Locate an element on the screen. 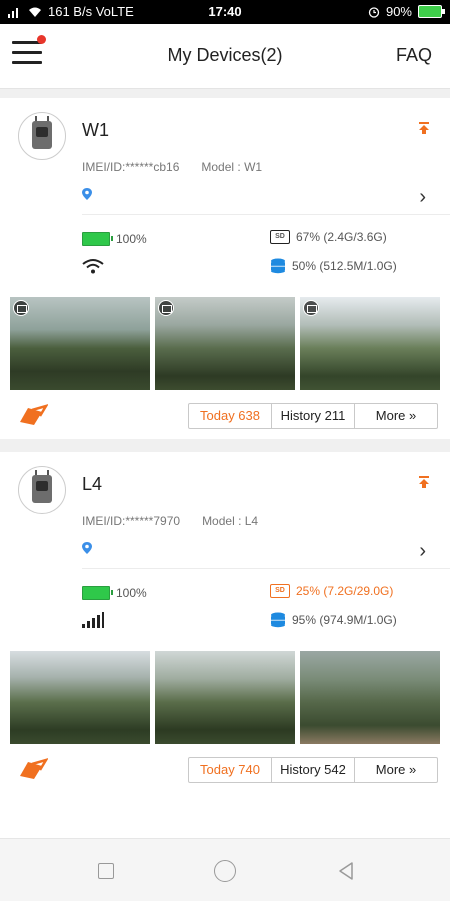 Image resolution: width=450 pixels, height=901 pixels. home-icon is located at coordinates (225, 871).